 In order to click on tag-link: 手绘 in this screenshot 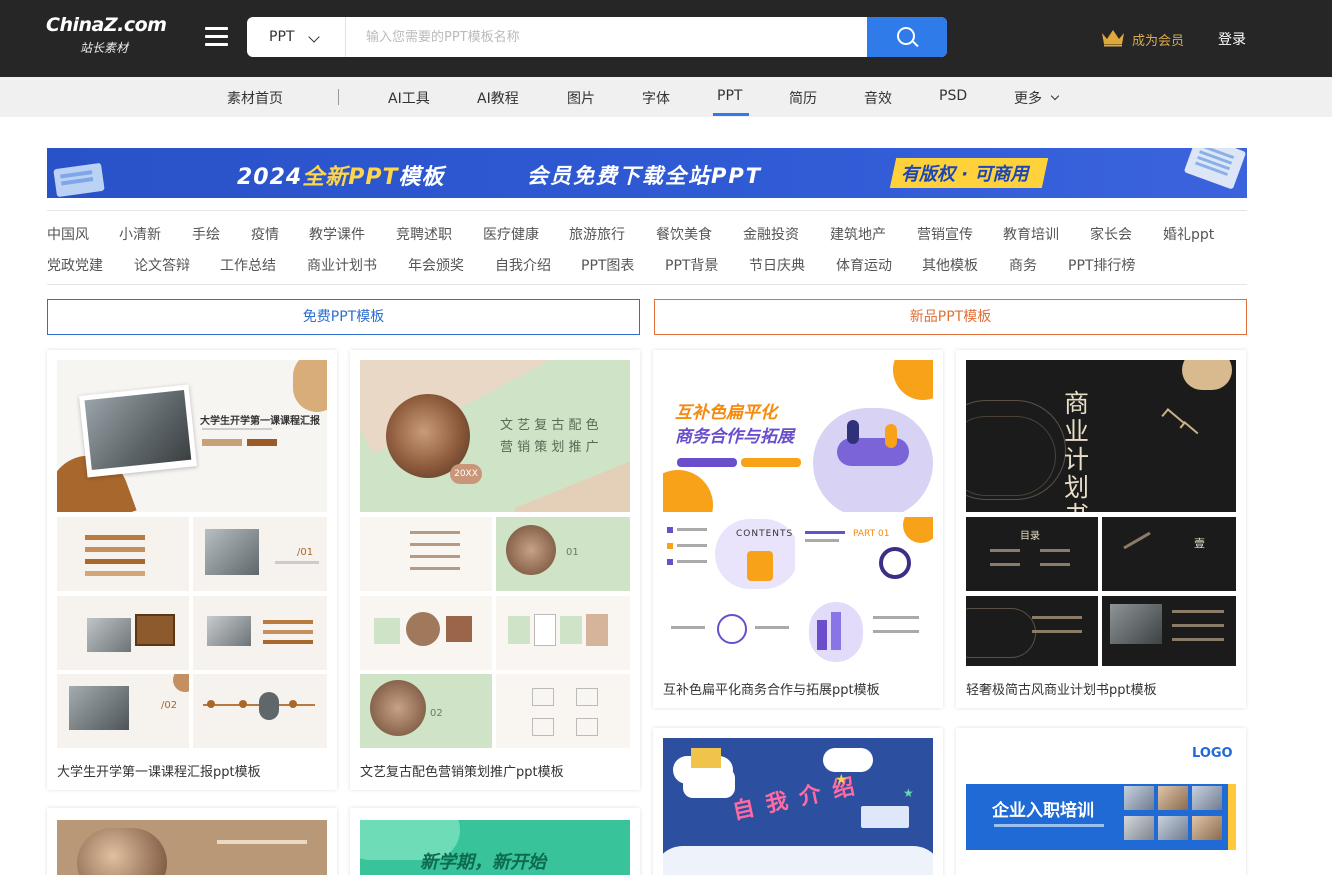, I will do `click(206, 234)`.